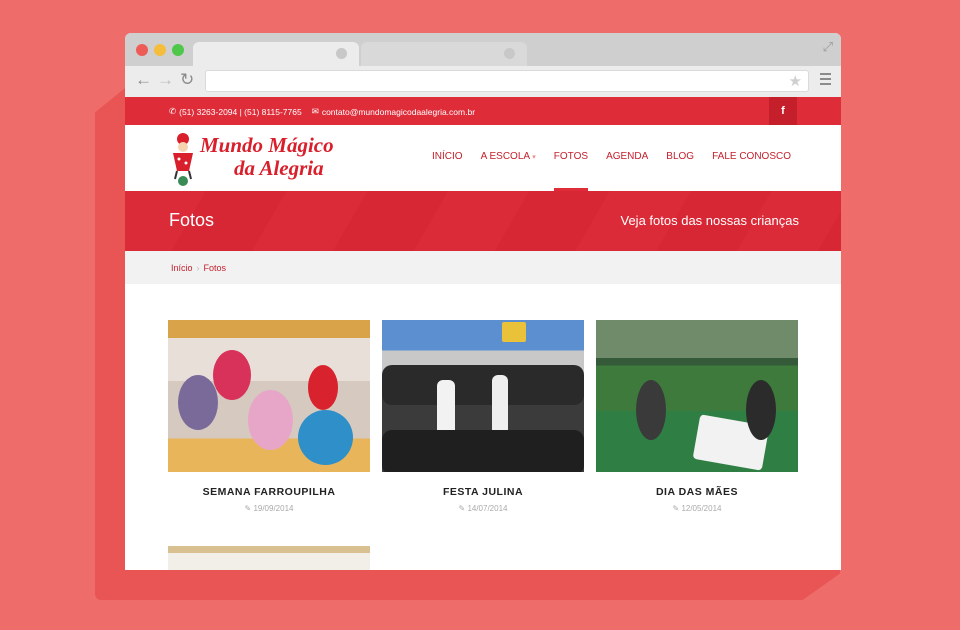 This screenshot has height=630, width=960. I want to click on back-arrow-icon: ←, so click(143, 80).